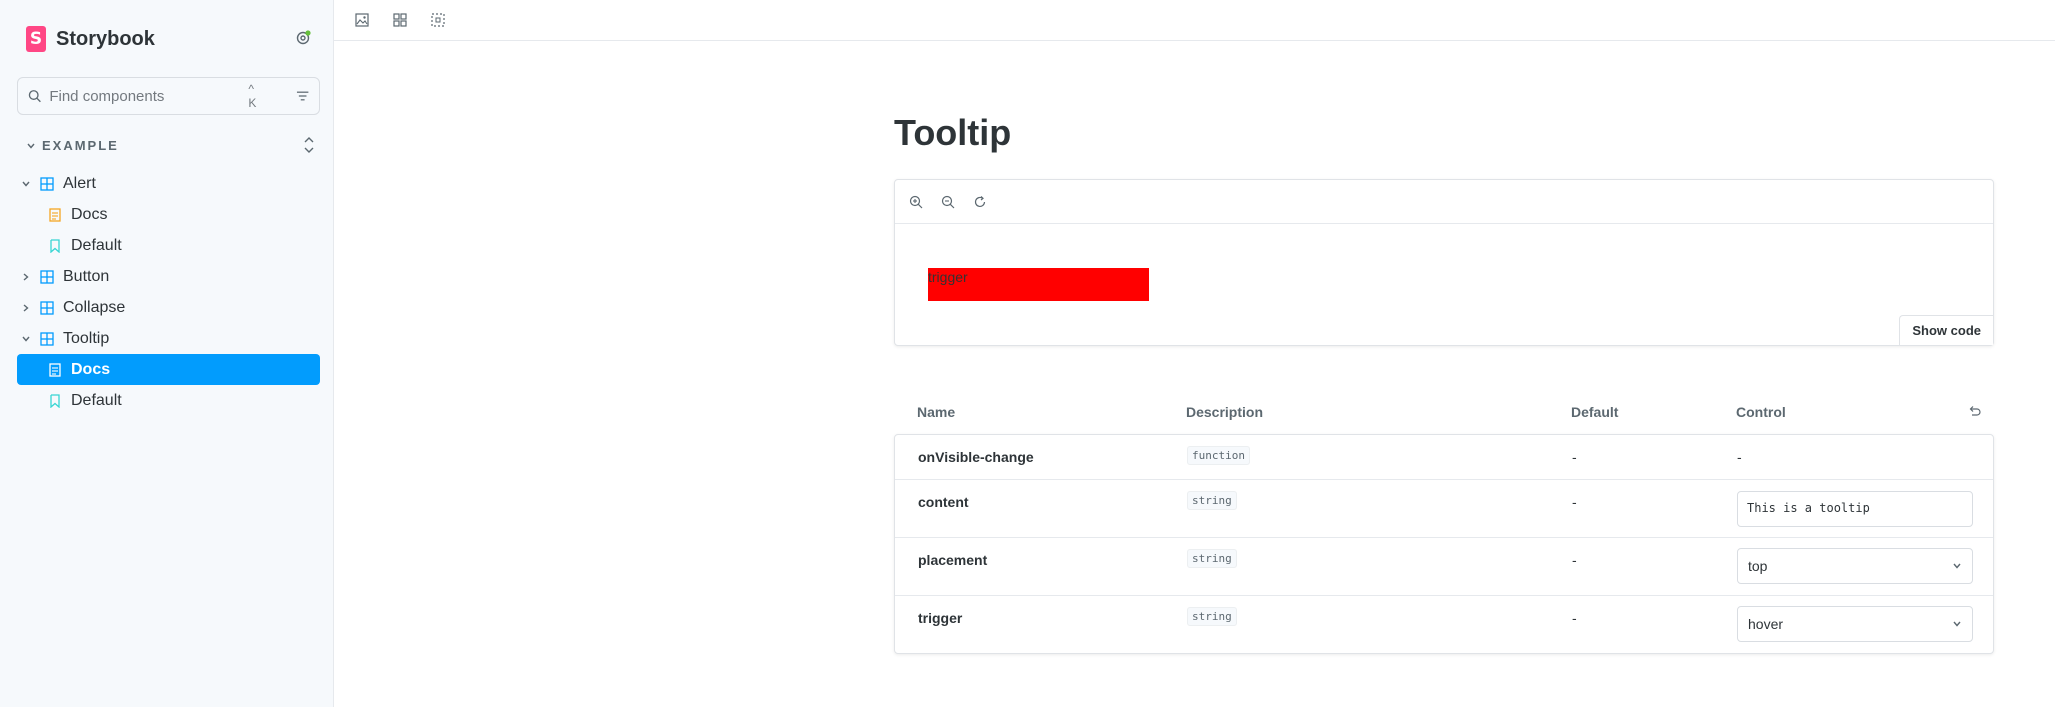 Image resolution: width=2055 pixels, height=707 pixels. What do you see at coordinates (976, 457) in the screenshot?
I see `arg-name: onVisible-change` at bounding box center [976, 457].